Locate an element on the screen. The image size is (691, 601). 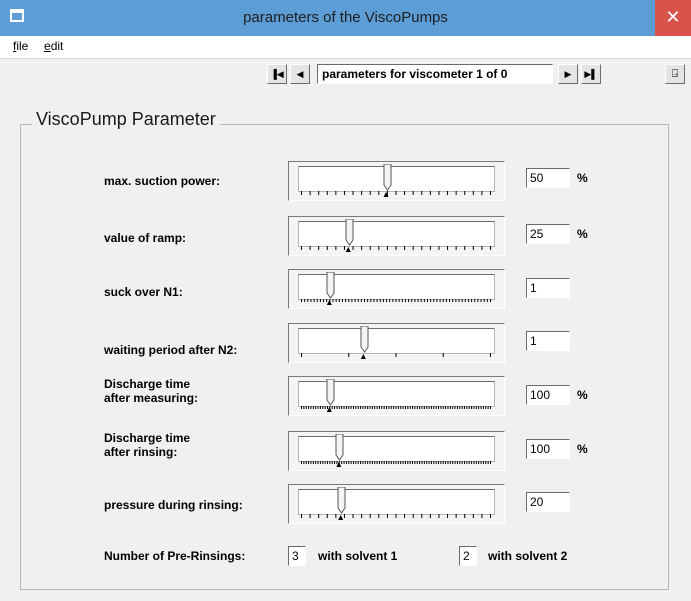
slider-discharge-after-measuring is located at coordinates (396, 396).